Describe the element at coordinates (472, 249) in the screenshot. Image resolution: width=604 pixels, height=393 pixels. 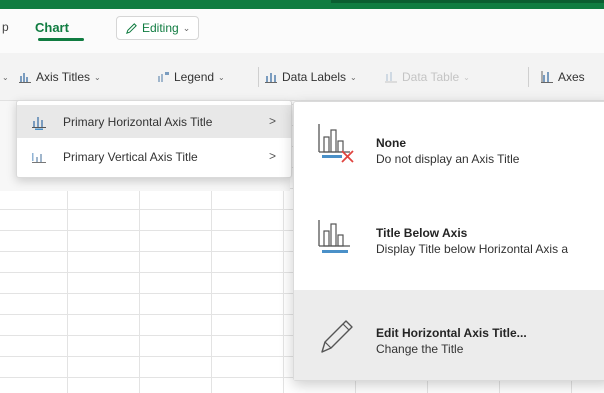
I see `option-description: Display Title below Horizontal Axis a` at that location.